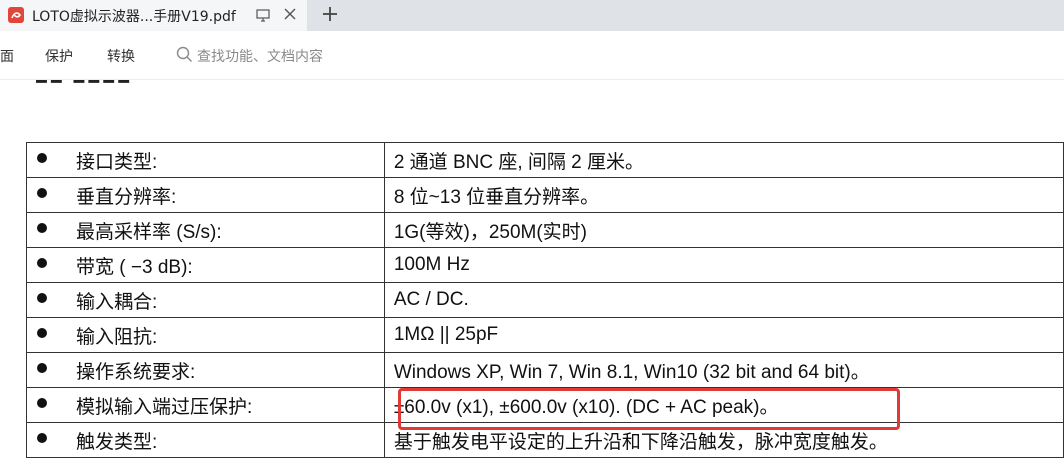 Image resolution: width=1064 pixels, height=469 pixels. Describe the element at coordinates (723, 335) in the screenshot. I see `spec-value: 1MΩ || 25pF` at that location.